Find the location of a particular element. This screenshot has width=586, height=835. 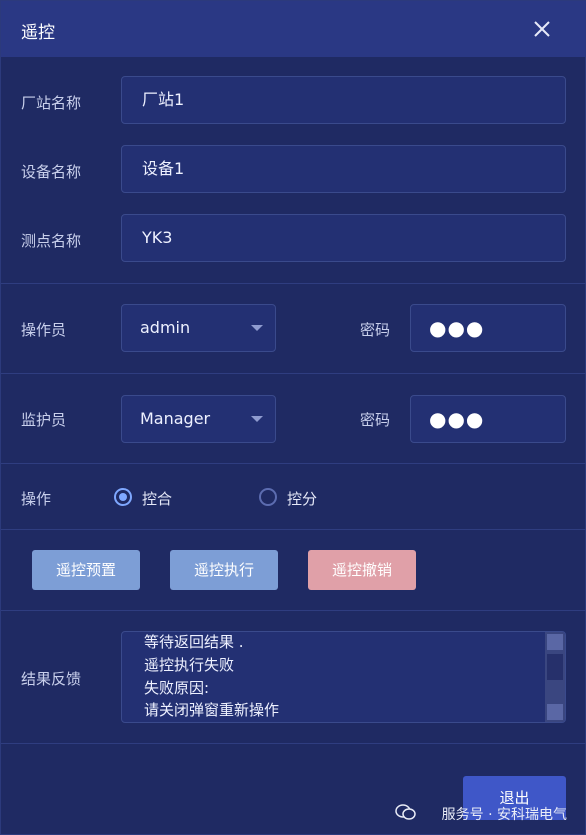

station-name-label: 厂站名称 is located at coordinates (51, 103).